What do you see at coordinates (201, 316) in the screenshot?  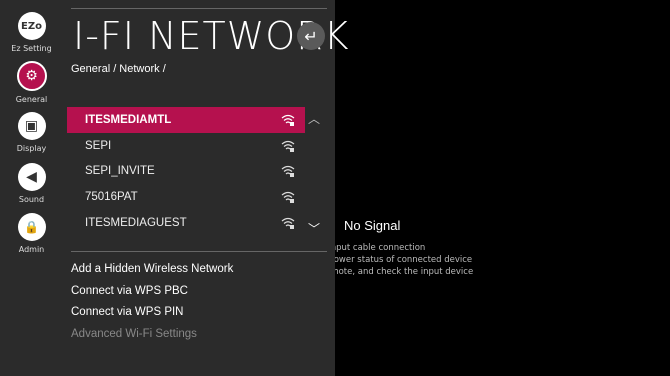 I see `wps-pin-button: Connect via WPS PIN` at bounding box center [201, 316].